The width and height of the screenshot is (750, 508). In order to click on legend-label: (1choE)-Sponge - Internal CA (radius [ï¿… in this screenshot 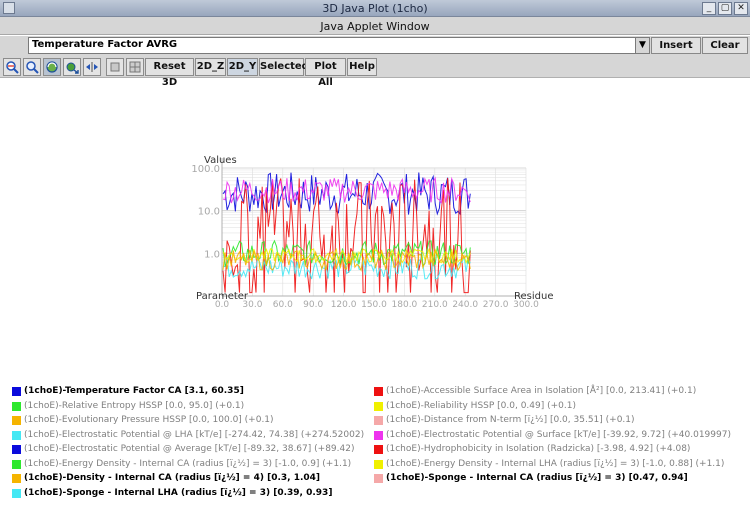, I will do `click(537, 478)`.